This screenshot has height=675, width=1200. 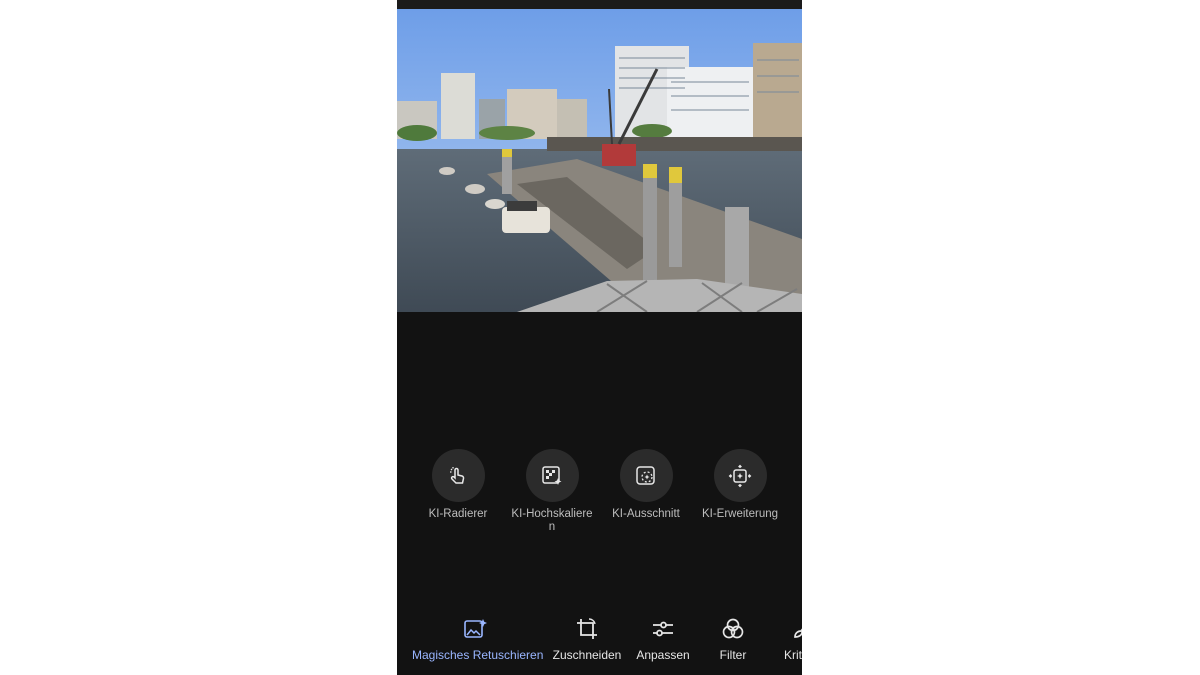 I want to click on ai-cutout-icon, so click(x=645, y=475).